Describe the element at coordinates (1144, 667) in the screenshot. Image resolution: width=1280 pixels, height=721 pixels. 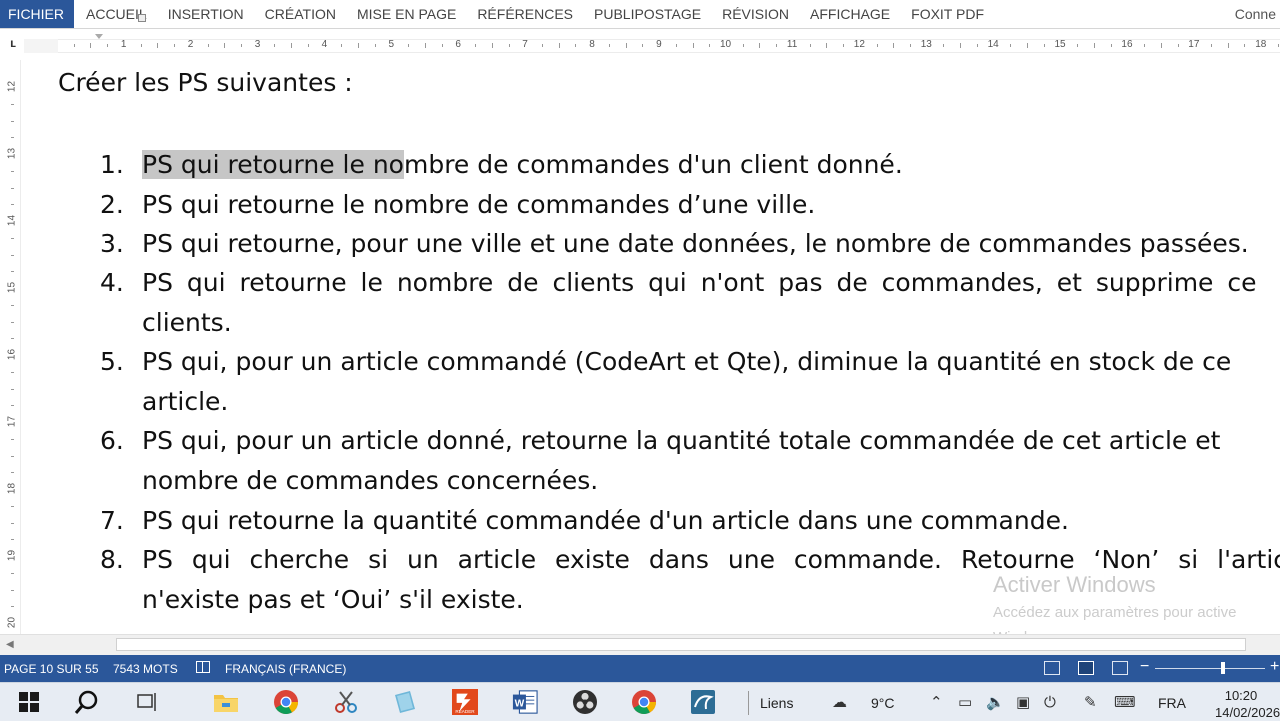
I see `zoom-out-icon: −` at that location.